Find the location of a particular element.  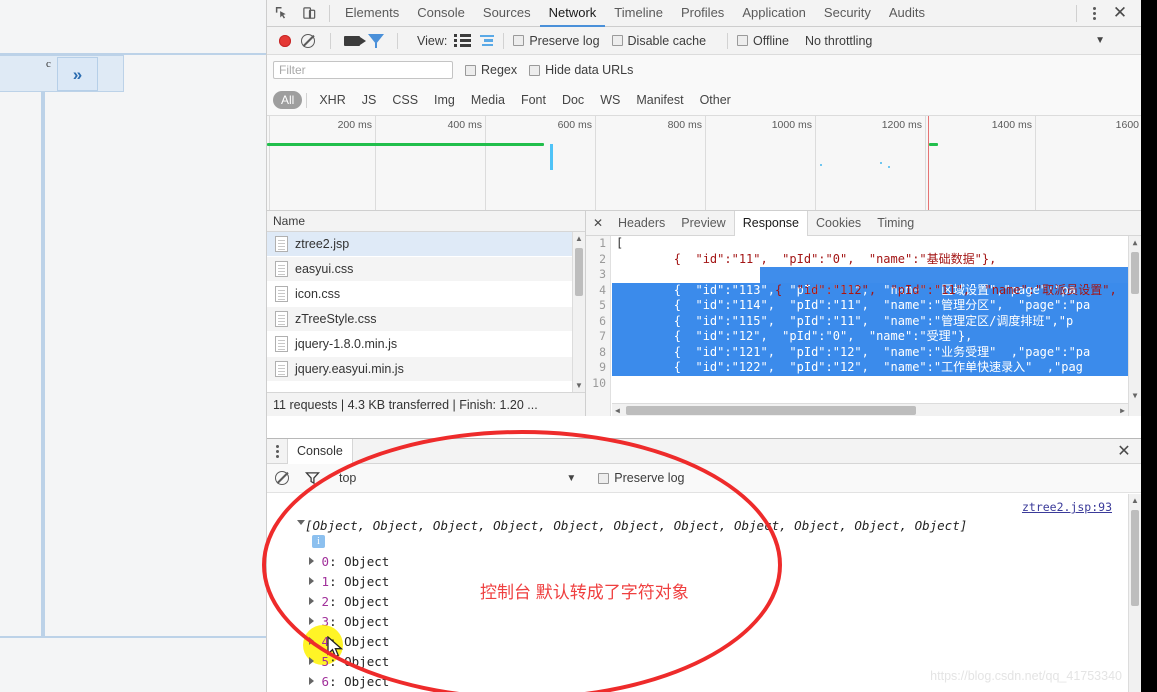

throttling-select: No throttling is located at coordinates (838, 41).